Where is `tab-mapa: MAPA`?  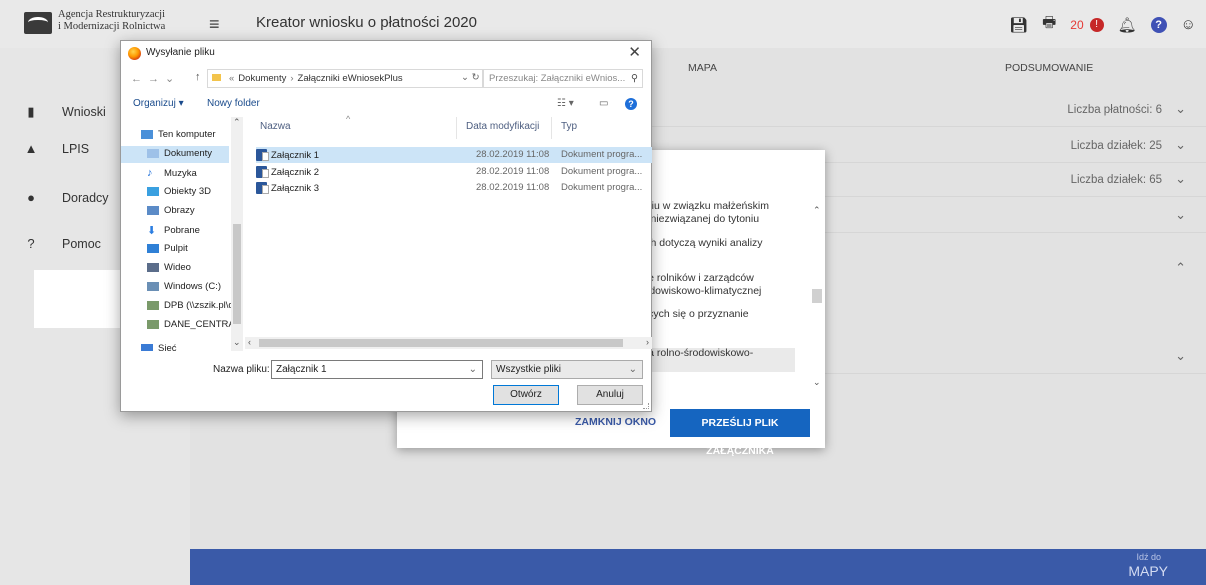 tab-mapa: MAPA is located at coordinates (702, 68).